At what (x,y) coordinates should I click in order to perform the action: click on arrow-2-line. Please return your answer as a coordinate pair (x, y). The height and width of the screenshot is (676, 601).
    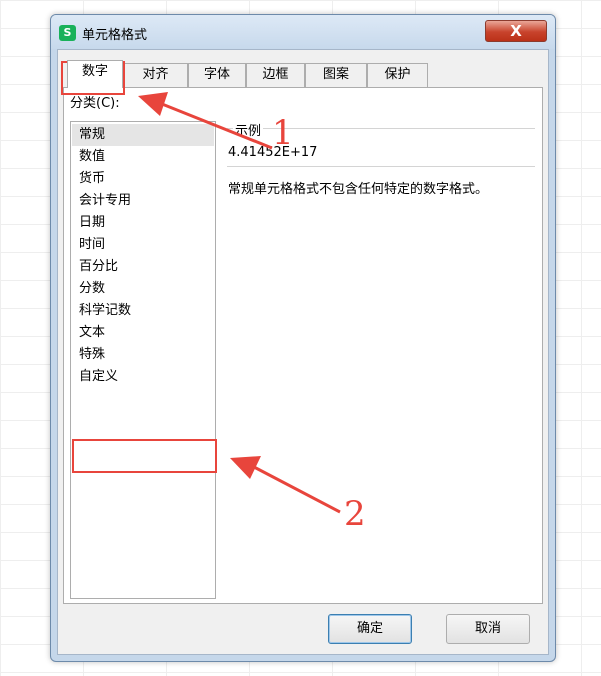
    Looking at the image, I should click on (297, 489).